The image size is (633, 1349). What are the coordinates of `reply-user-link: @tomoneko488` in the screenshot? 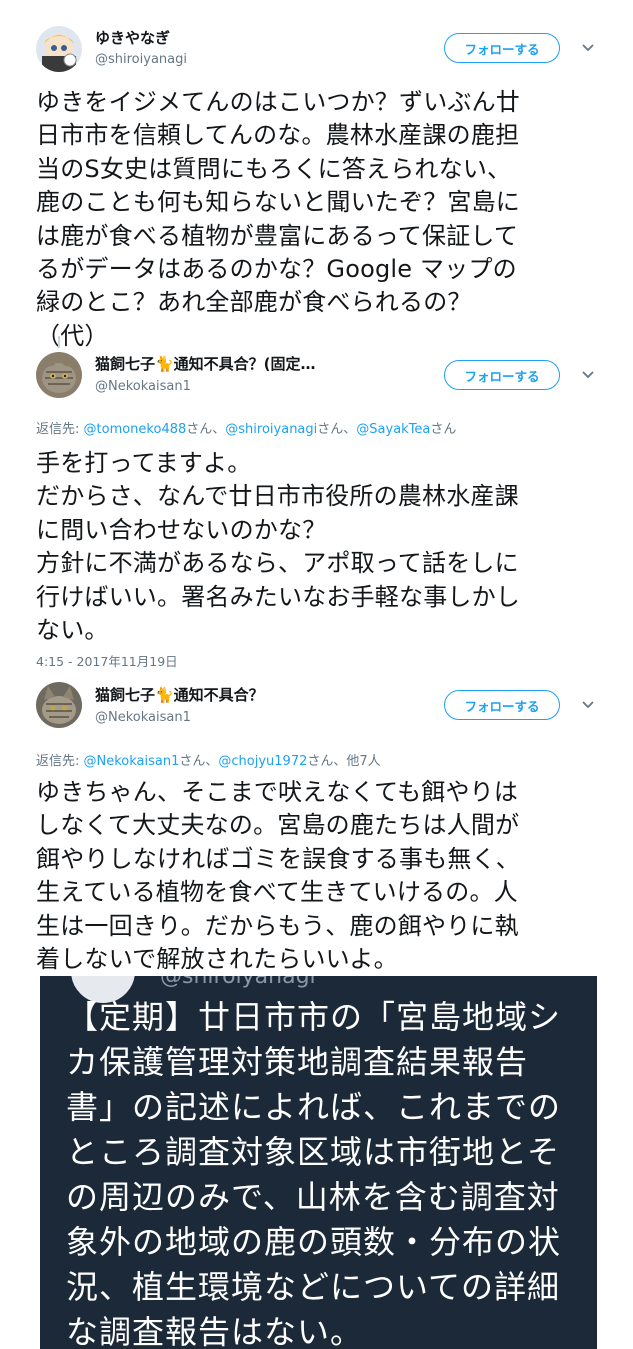 It's located at (135, 429).